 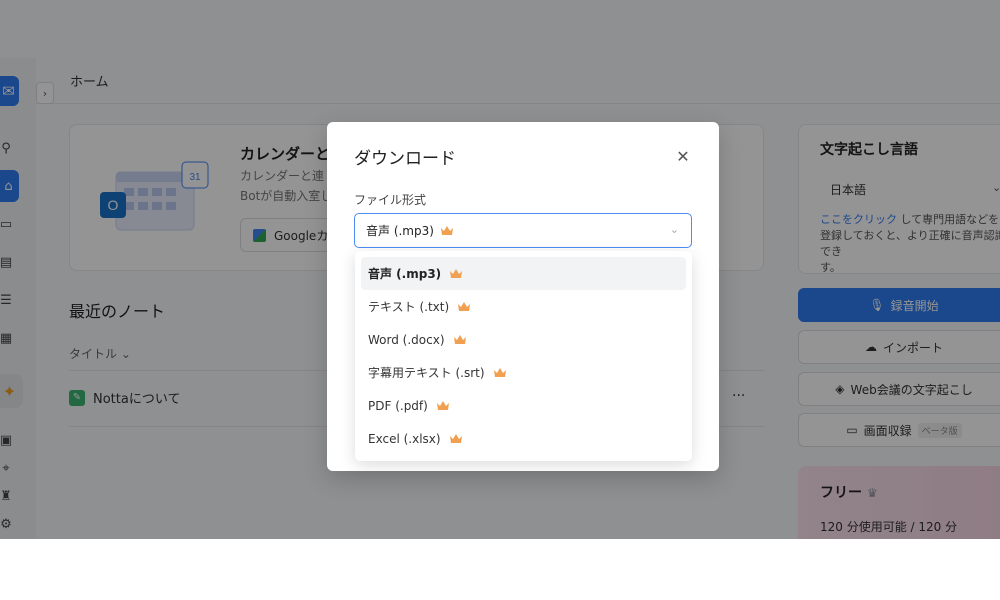 I want to click on option-label: PDF (.pdf), so click(x=398, y=405).